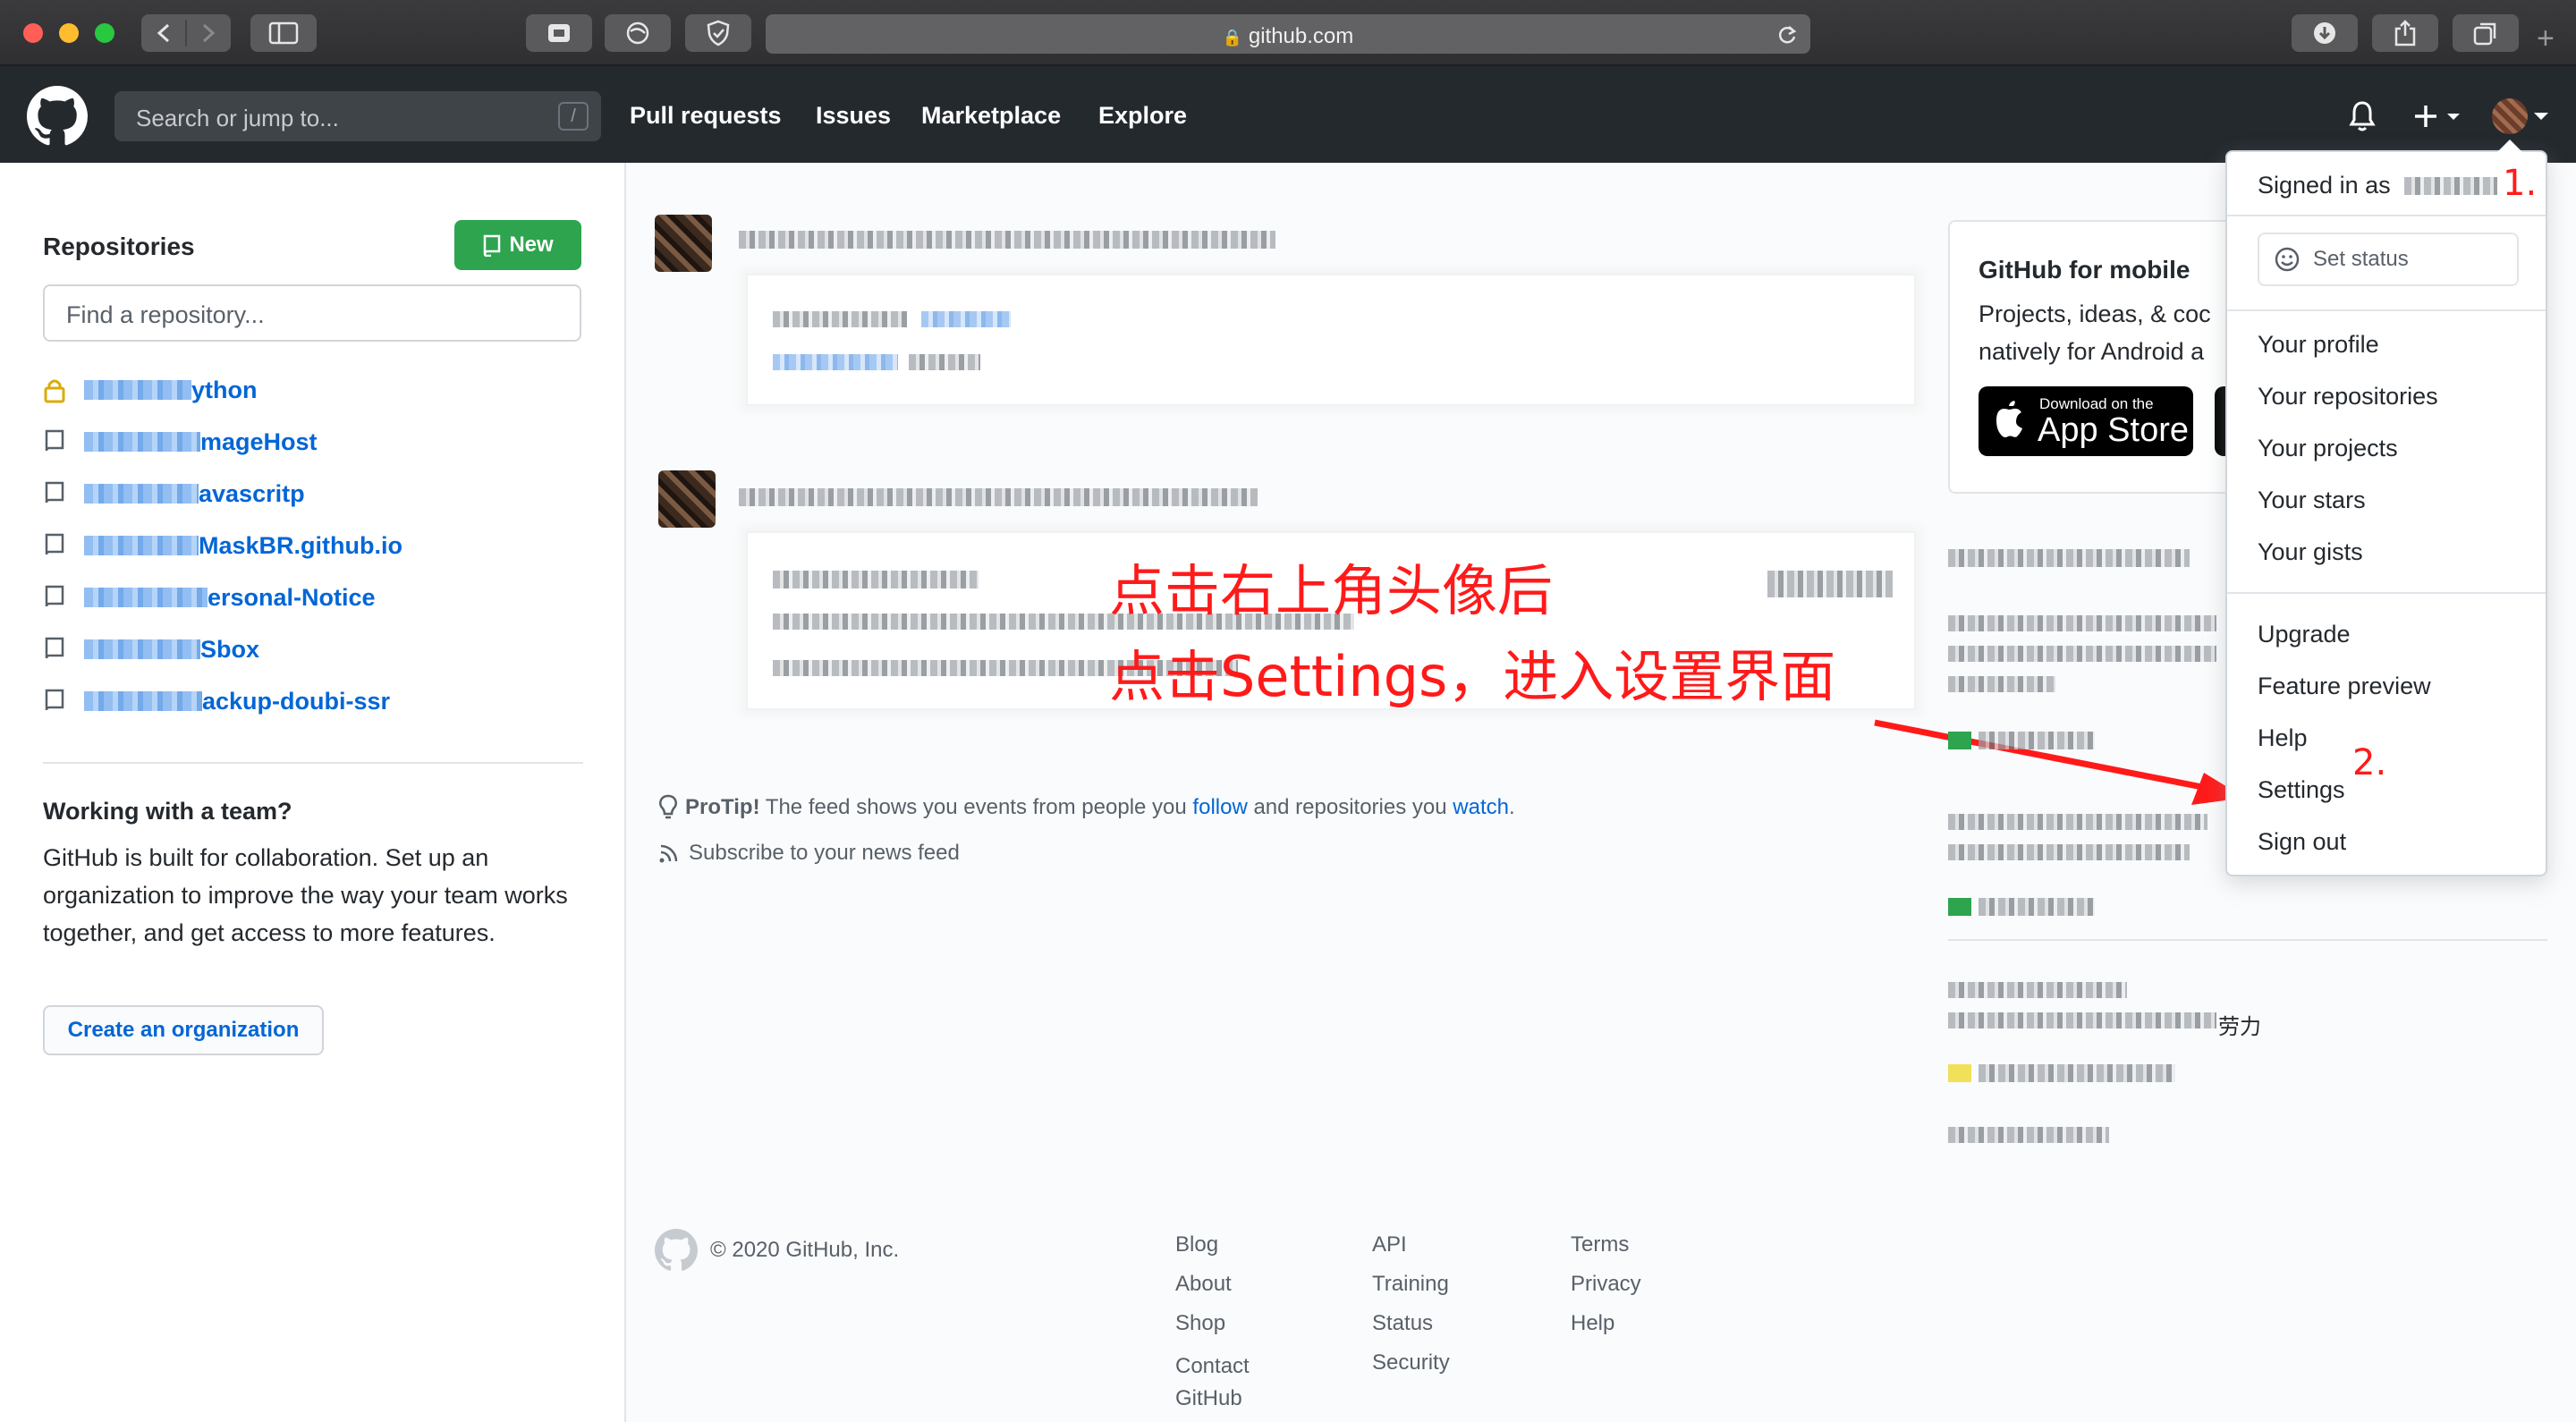 This screenshot has width=2576, height=1422. What do you see at coordinates (222, 545) in the screenshot?
I see `repo-item: MaskBR.github.io` at bounding box center [222, 545].